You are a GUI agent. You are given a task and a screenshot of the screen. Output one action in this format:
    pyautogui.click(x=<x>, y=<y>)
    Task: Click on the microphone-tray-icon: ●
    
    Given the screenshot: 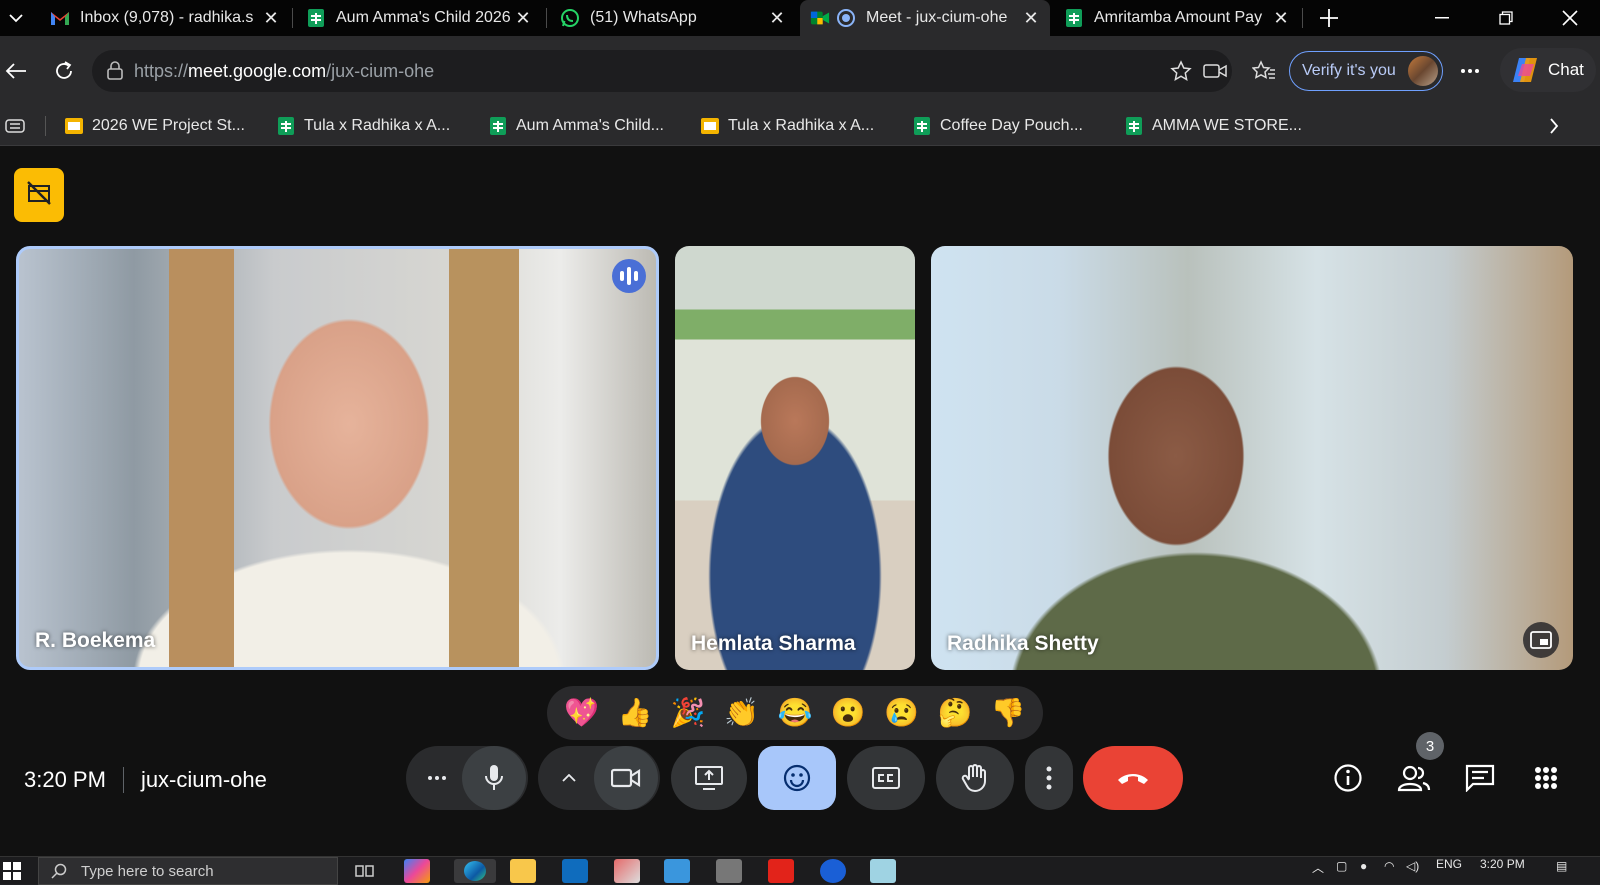 What is the action you would take?
    pyautogui.click(x=1363, y=866)
    